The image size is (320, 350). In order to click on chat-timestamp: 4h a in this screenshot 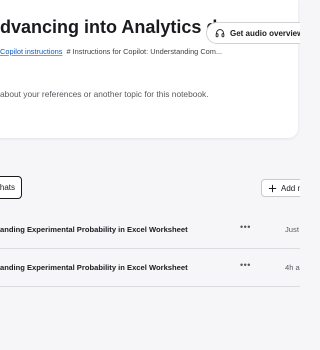, I will do `click(292, 267)`.